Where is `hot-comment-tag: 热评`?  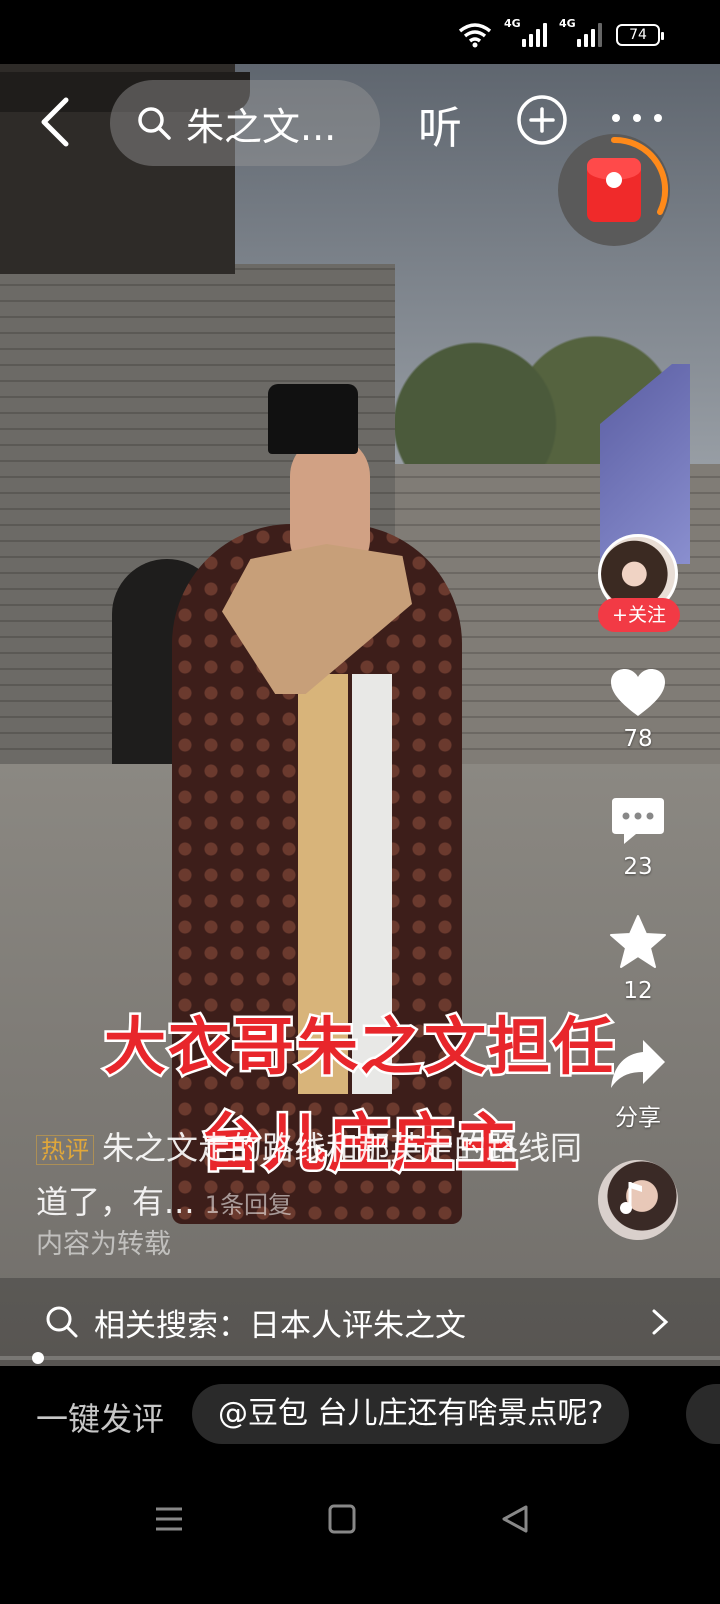 hot-comment-tag: 热评 is located at coordinates (65, 1150).